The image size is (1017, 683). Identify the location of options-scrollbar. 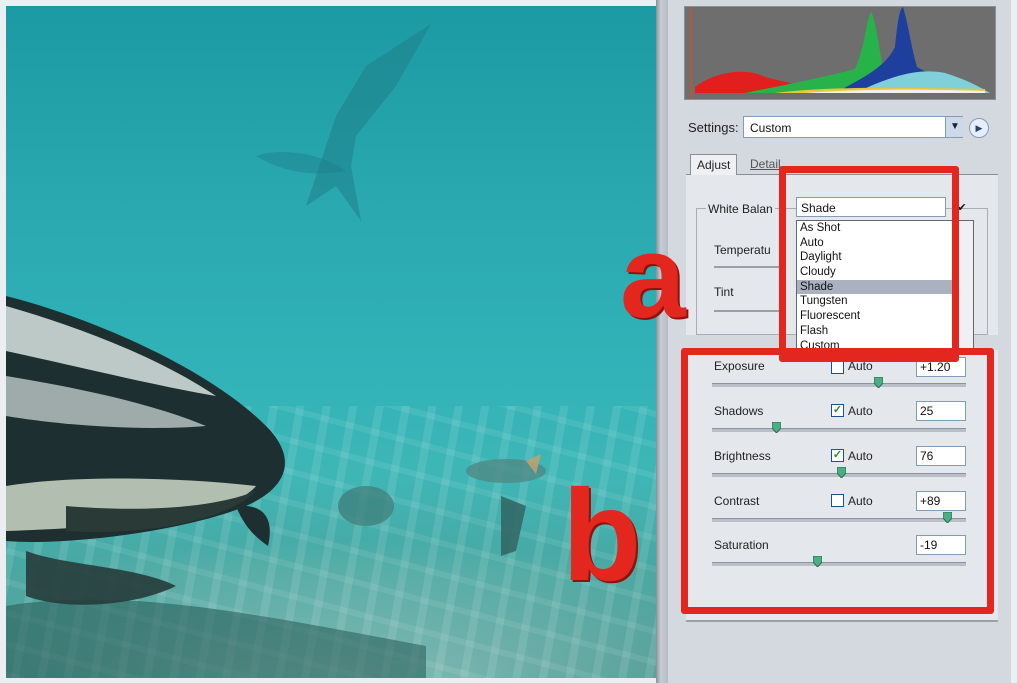
(965, 285).